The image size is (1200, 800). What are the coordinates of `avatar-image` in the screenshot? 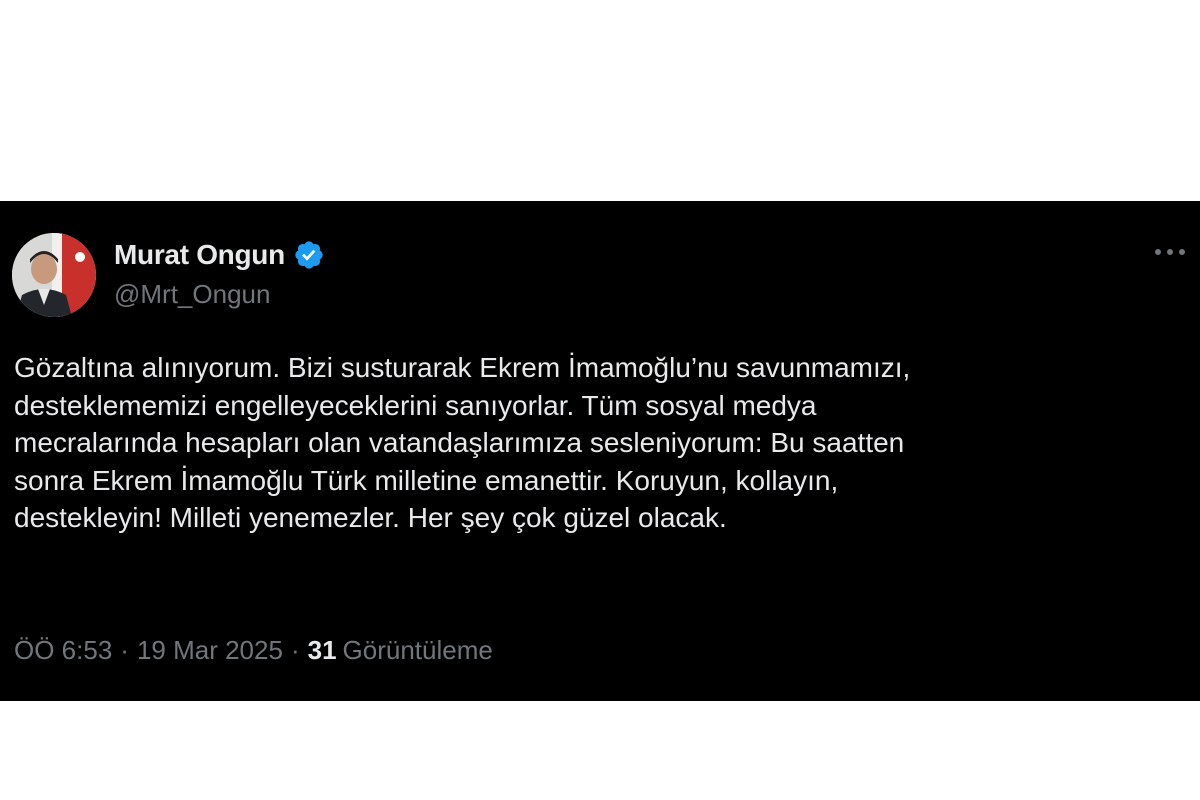 It's located at (54, 275).